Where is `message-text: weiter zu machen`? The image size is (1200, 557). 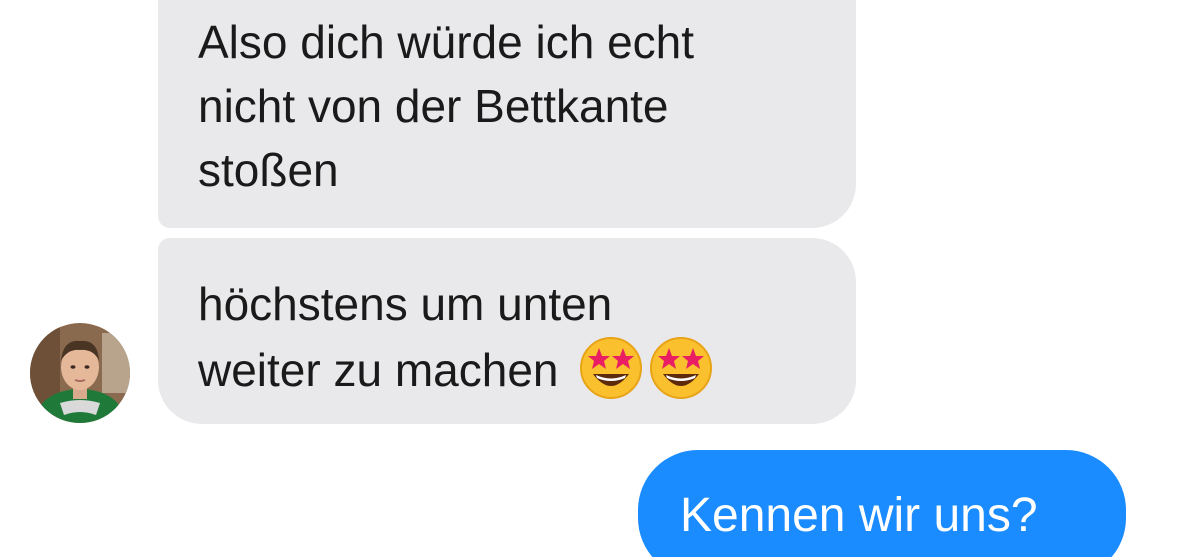 message-text: weiter zu machen is located at coordinates (378, 370).